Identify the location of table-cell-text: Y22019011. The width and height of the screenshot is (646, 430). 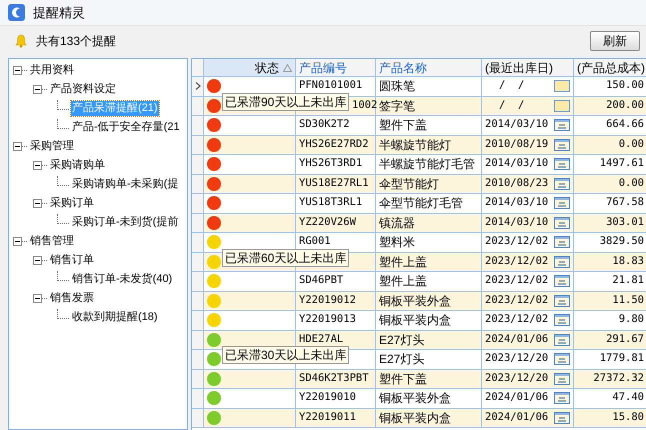
(327, 417).